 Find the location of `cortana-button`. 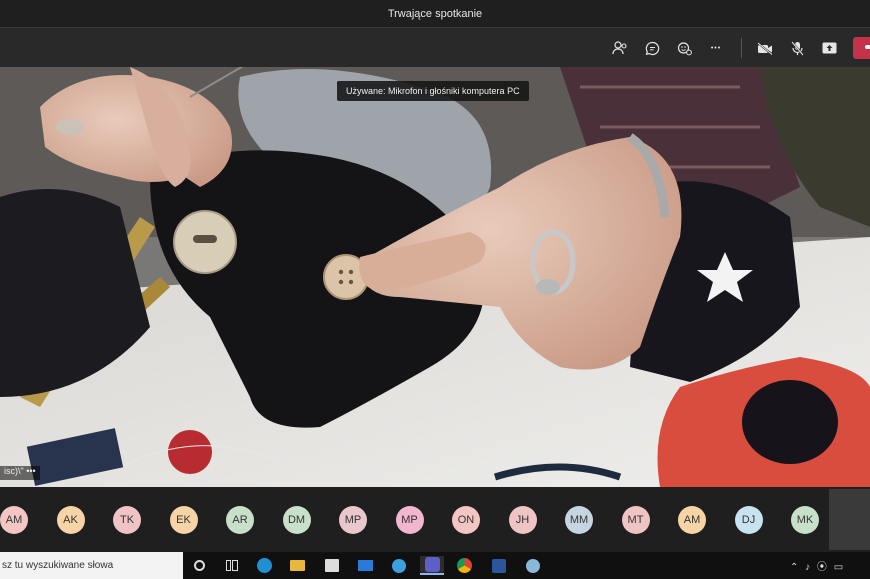

cortana-button is located at coordinates (199, 565).